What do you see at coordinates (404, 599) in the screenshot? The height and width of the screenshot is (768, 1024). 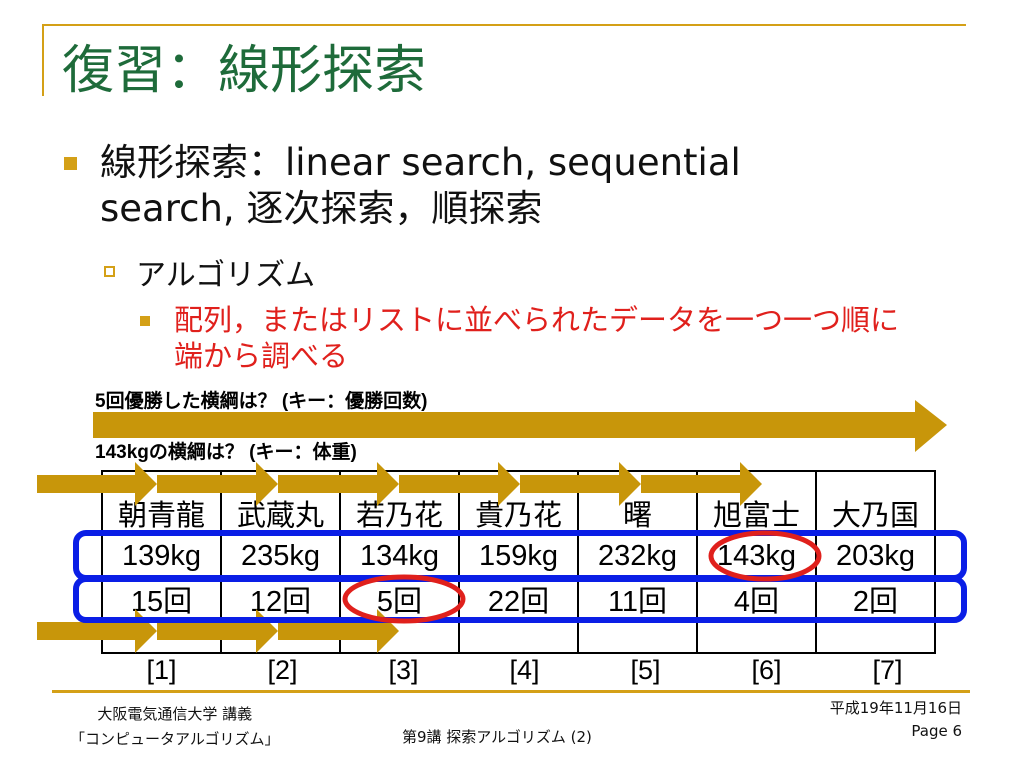 I see `found-wins-circle` at bounding box center [404, 599].